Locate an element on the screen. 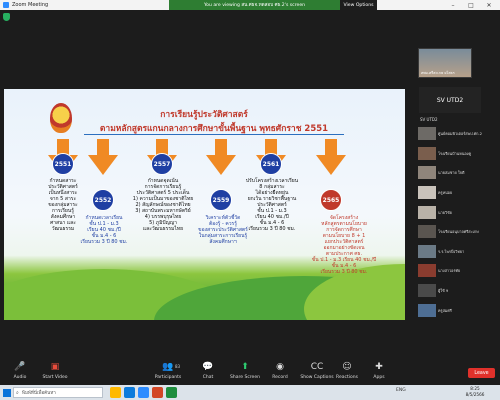 The image size is (500, 400). start-video-button: ▣ Start Video is located at coordinates (55, 373).